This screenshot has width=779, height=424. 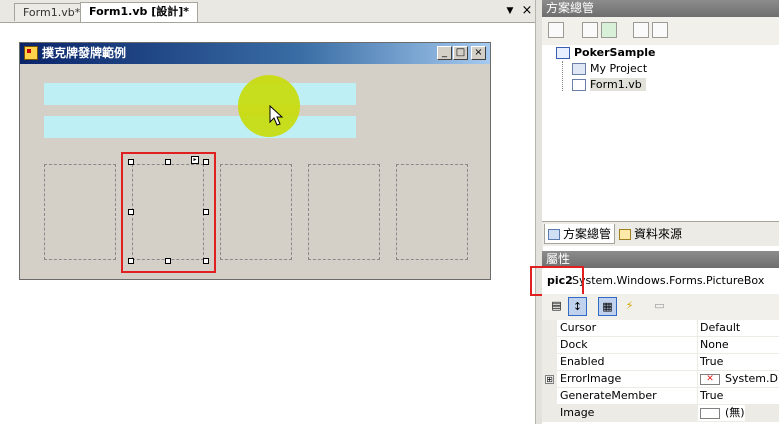 I want to click on property-row-cursor: Cursor Default, so click(x=660, y=328).